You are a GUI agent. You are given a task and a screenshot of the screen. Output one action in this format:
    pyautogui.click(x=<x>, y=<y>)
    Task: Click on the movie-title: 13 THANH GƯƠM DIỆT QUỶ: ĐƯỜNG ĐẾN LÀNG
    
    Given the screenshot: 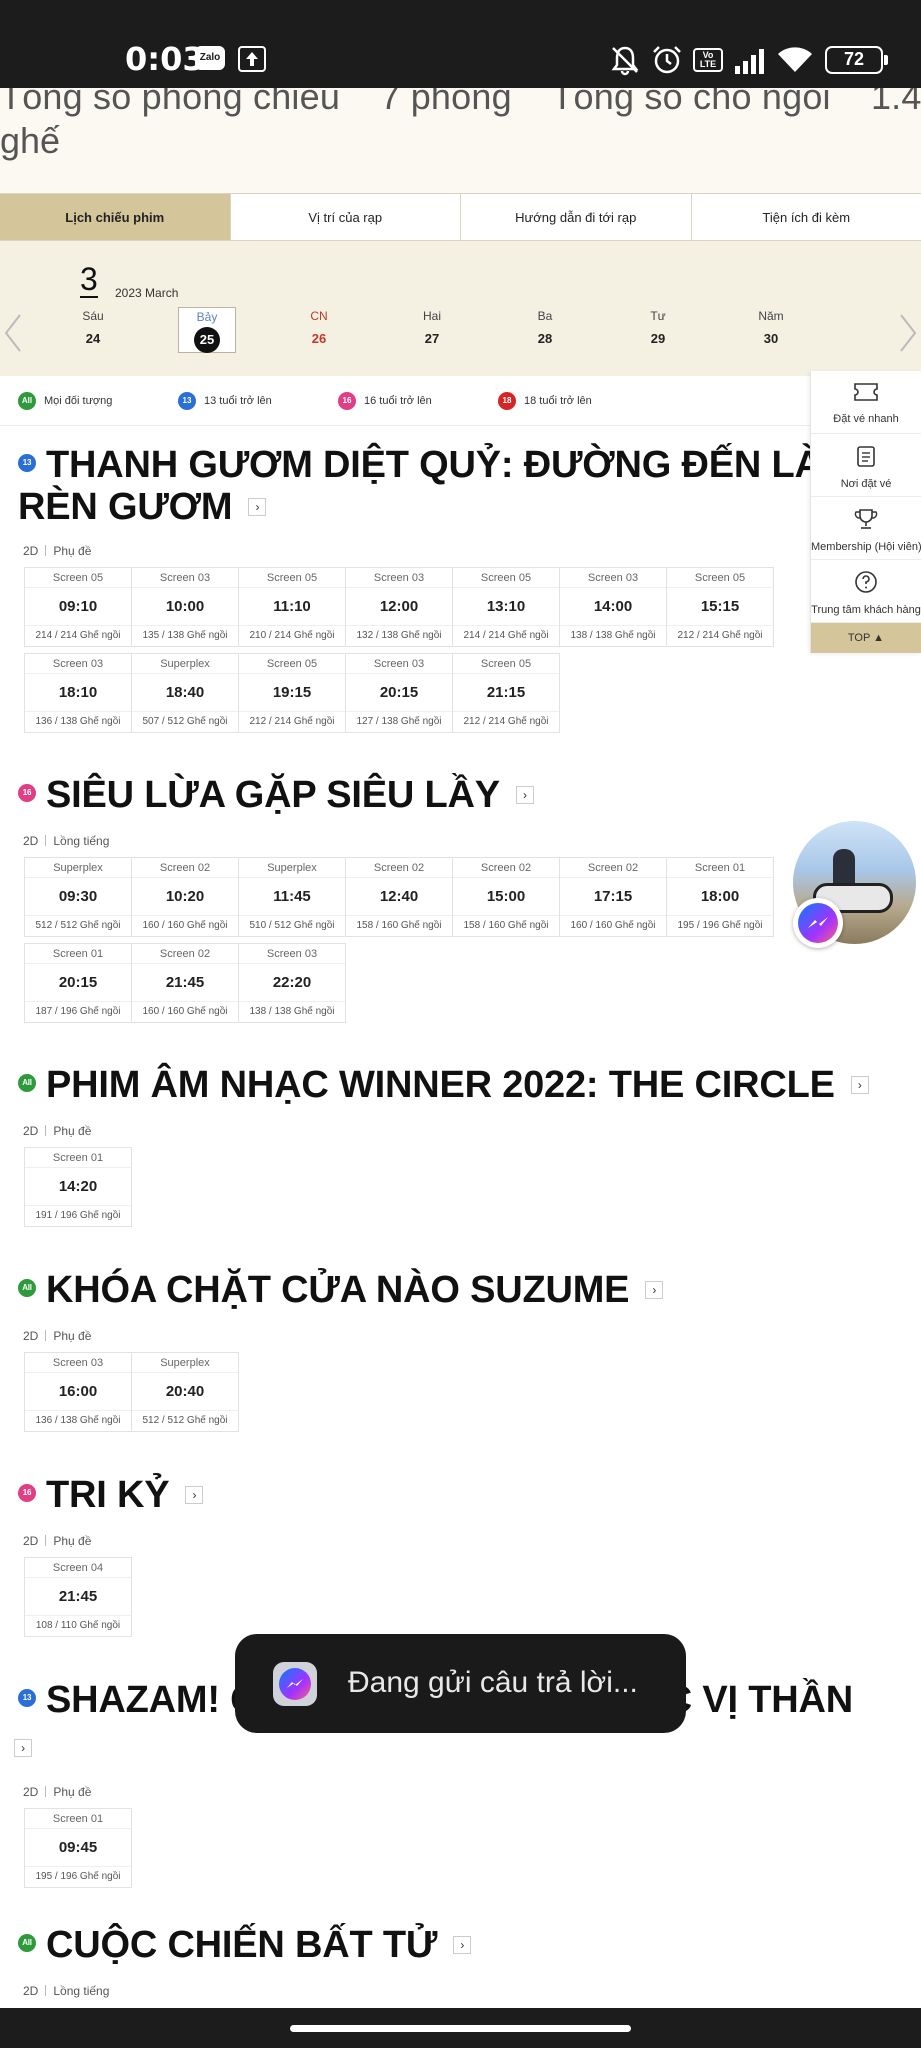 What is the action you would take?
    pyautogui.click(x=448, y=465)
    